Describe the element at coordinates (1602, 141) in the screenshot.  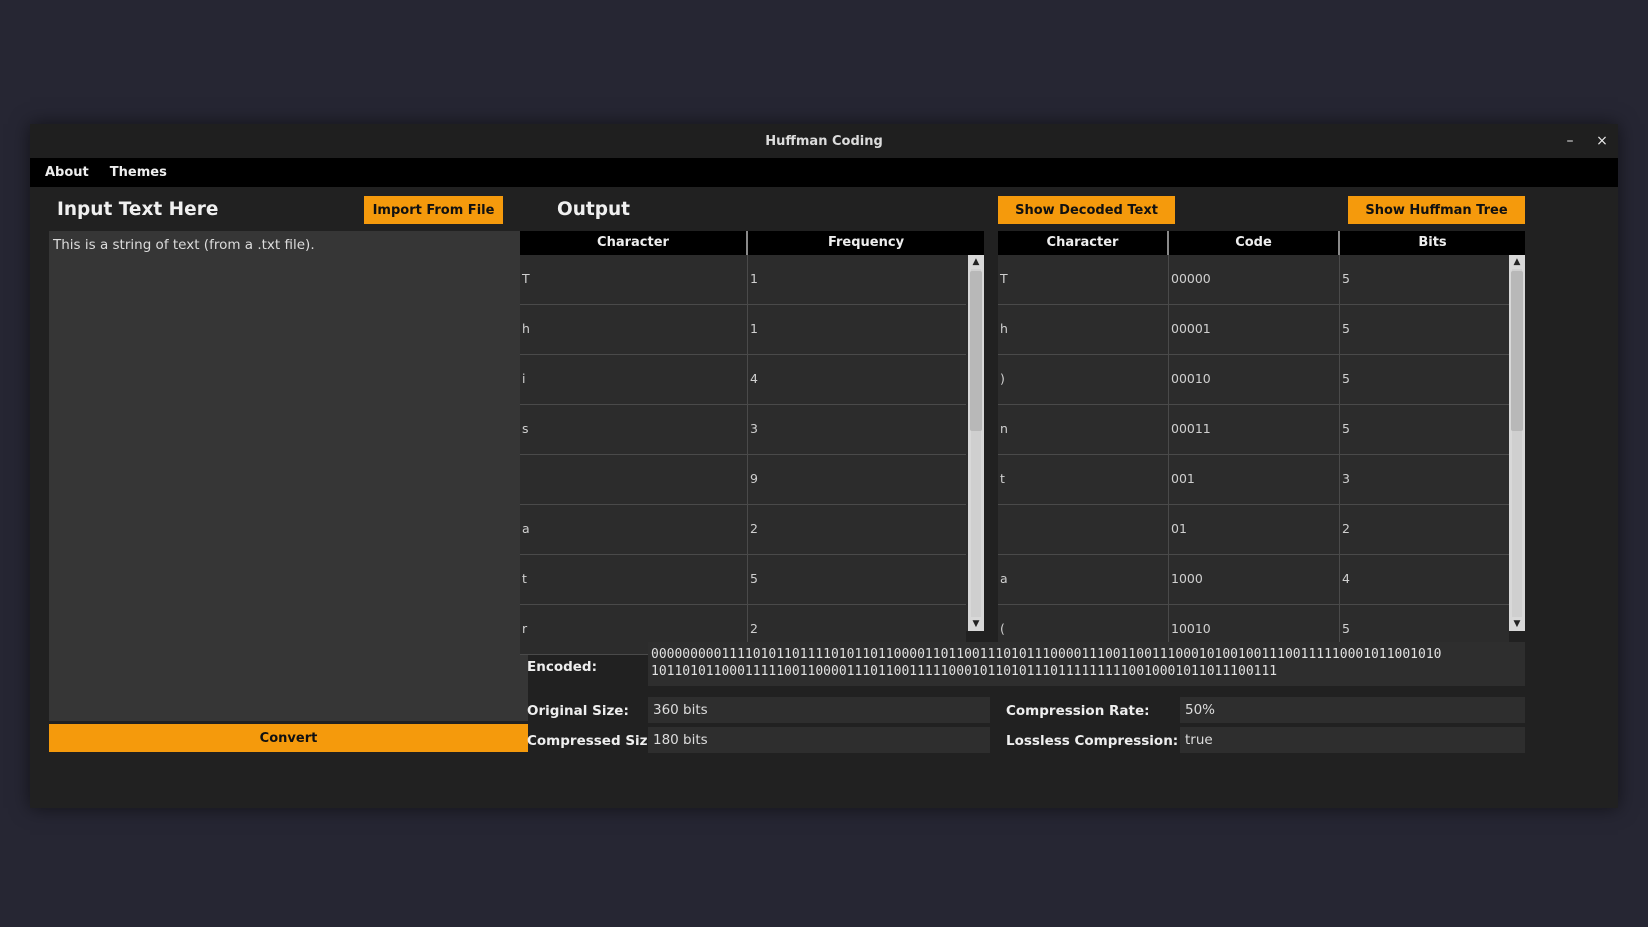
I see `close-icon: ×` at that location.